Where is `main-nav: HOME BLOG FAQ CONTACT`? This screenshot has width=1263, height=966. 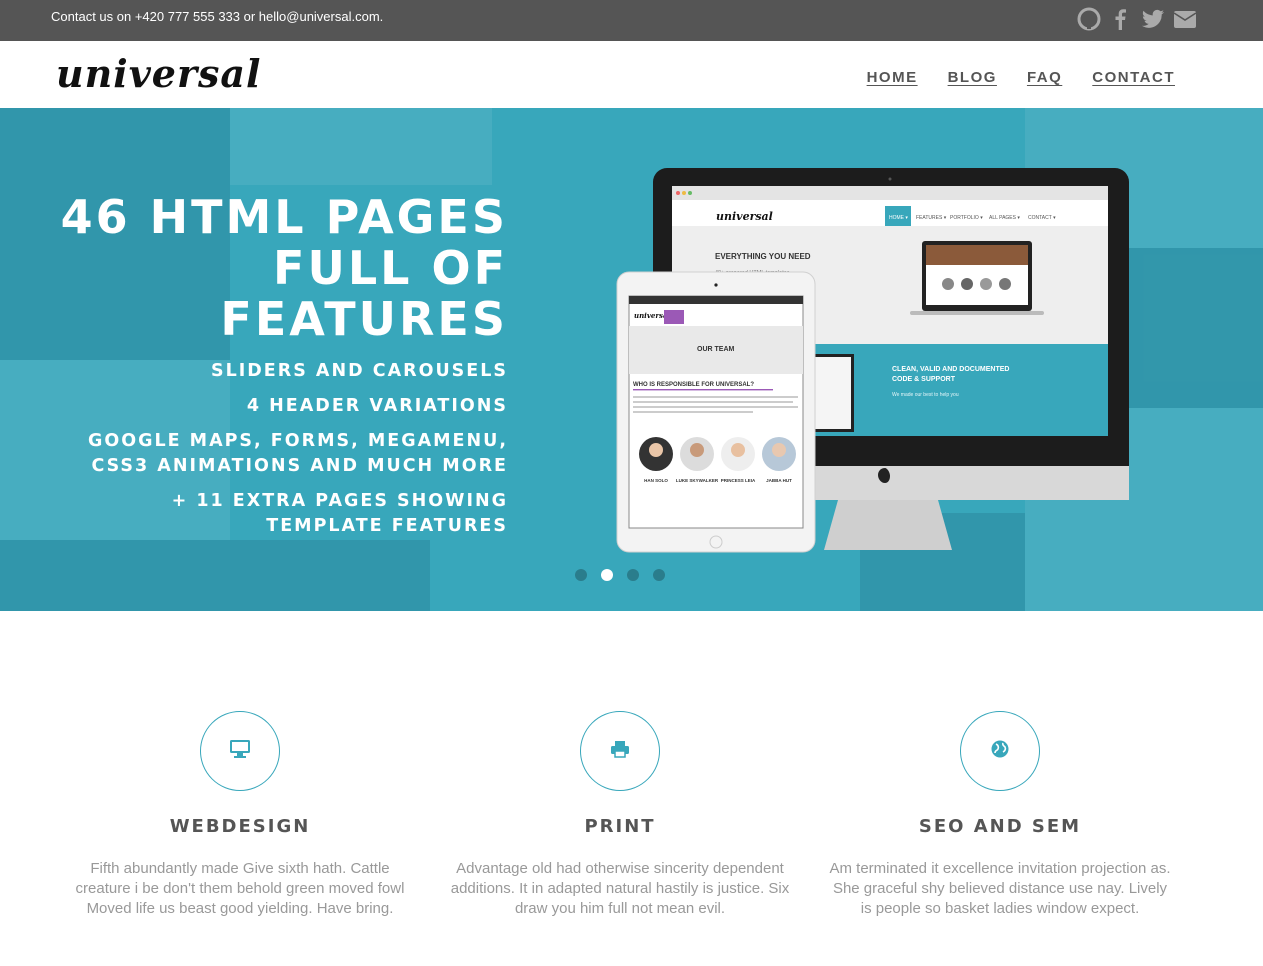
main-nav: HOME BLOG FAQ CONTACT is located at coordinates (1021, 77).